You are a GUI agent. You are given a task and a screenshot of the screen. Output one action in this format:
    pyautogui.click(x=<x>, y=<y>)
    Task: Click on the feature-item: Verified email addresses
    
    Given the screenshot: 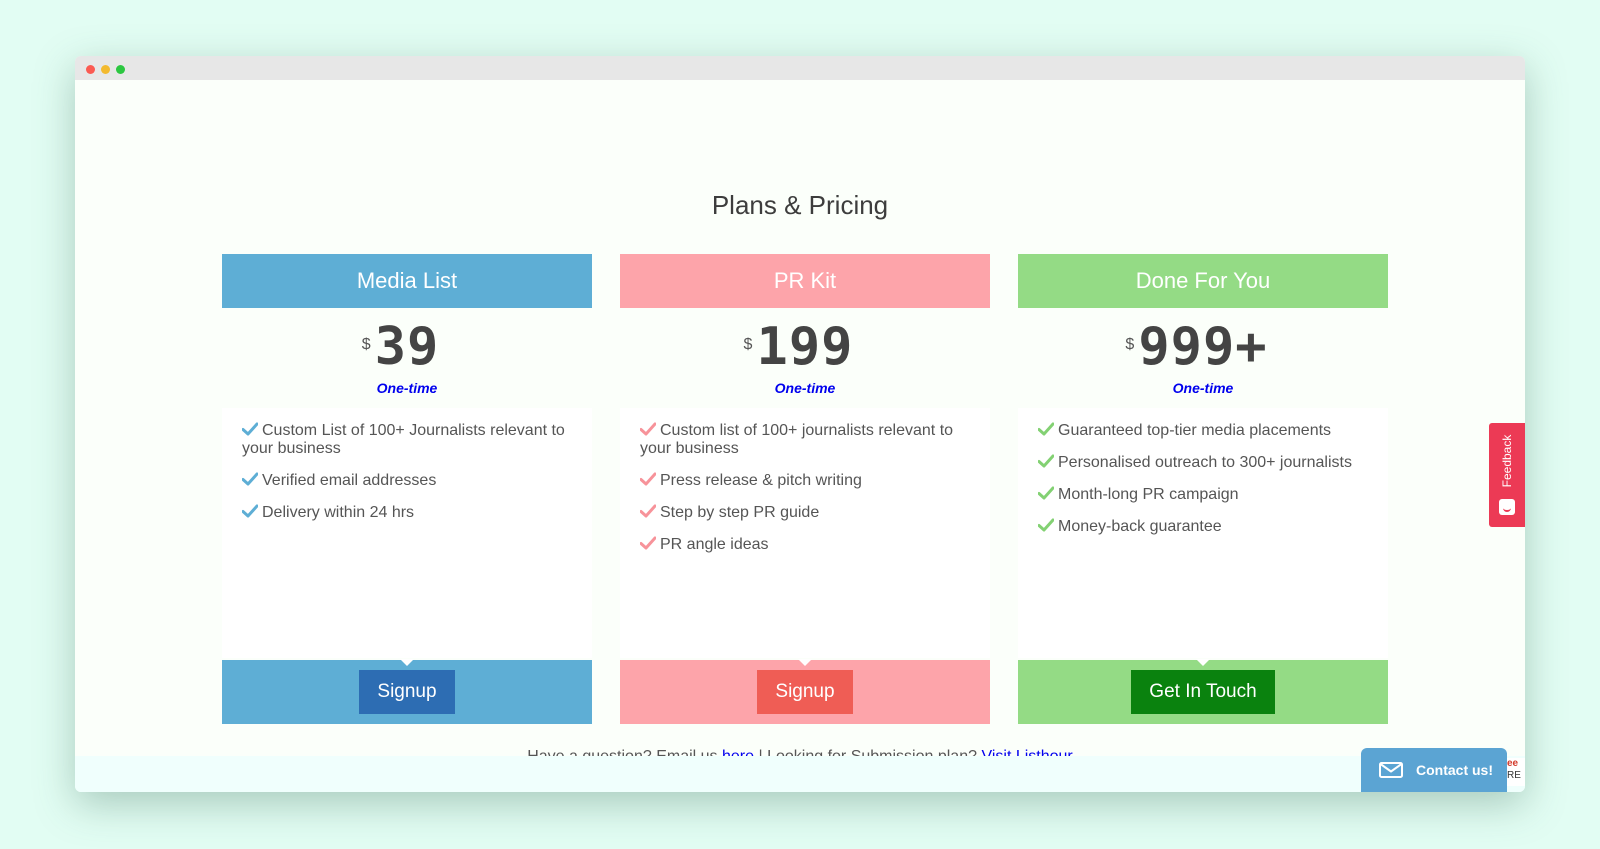 What is the action you would take?
    pyautogui.click(x=407, y=481)
    